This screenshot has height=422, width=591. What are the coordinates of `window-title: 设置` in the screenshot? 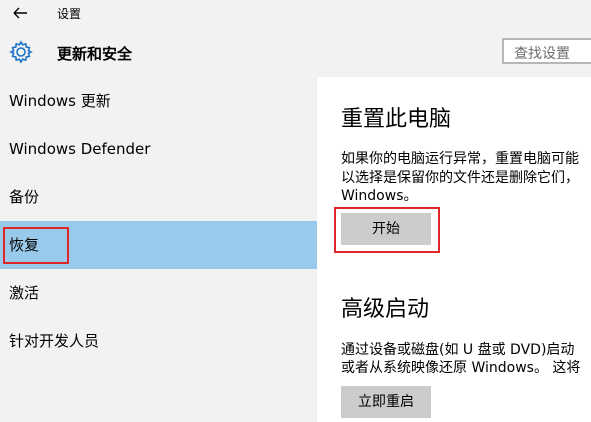 It's located at (69, 14).